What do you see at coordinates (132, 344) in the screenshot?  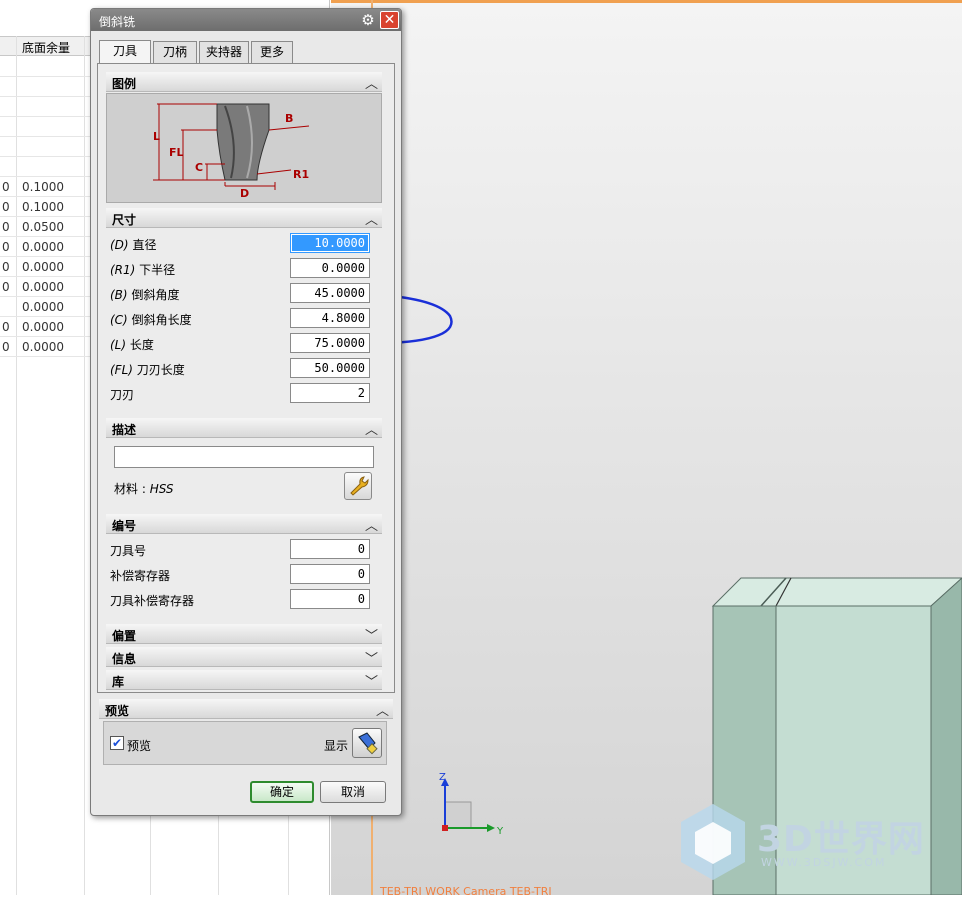 I see `dimension-field-label: (L) 长度` at bounding box center [132, 344].